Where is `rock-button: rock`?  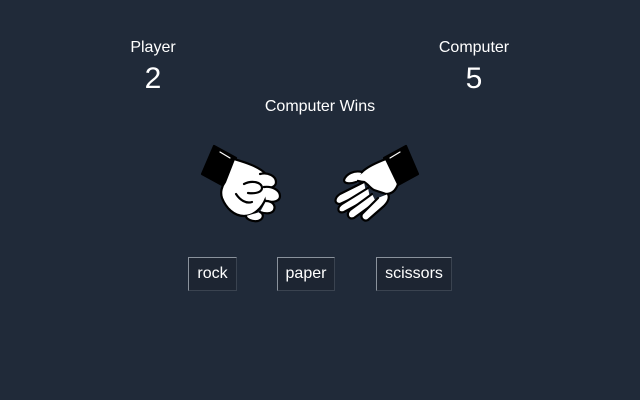 rock-button: rock is located at coordinates (212, 274).